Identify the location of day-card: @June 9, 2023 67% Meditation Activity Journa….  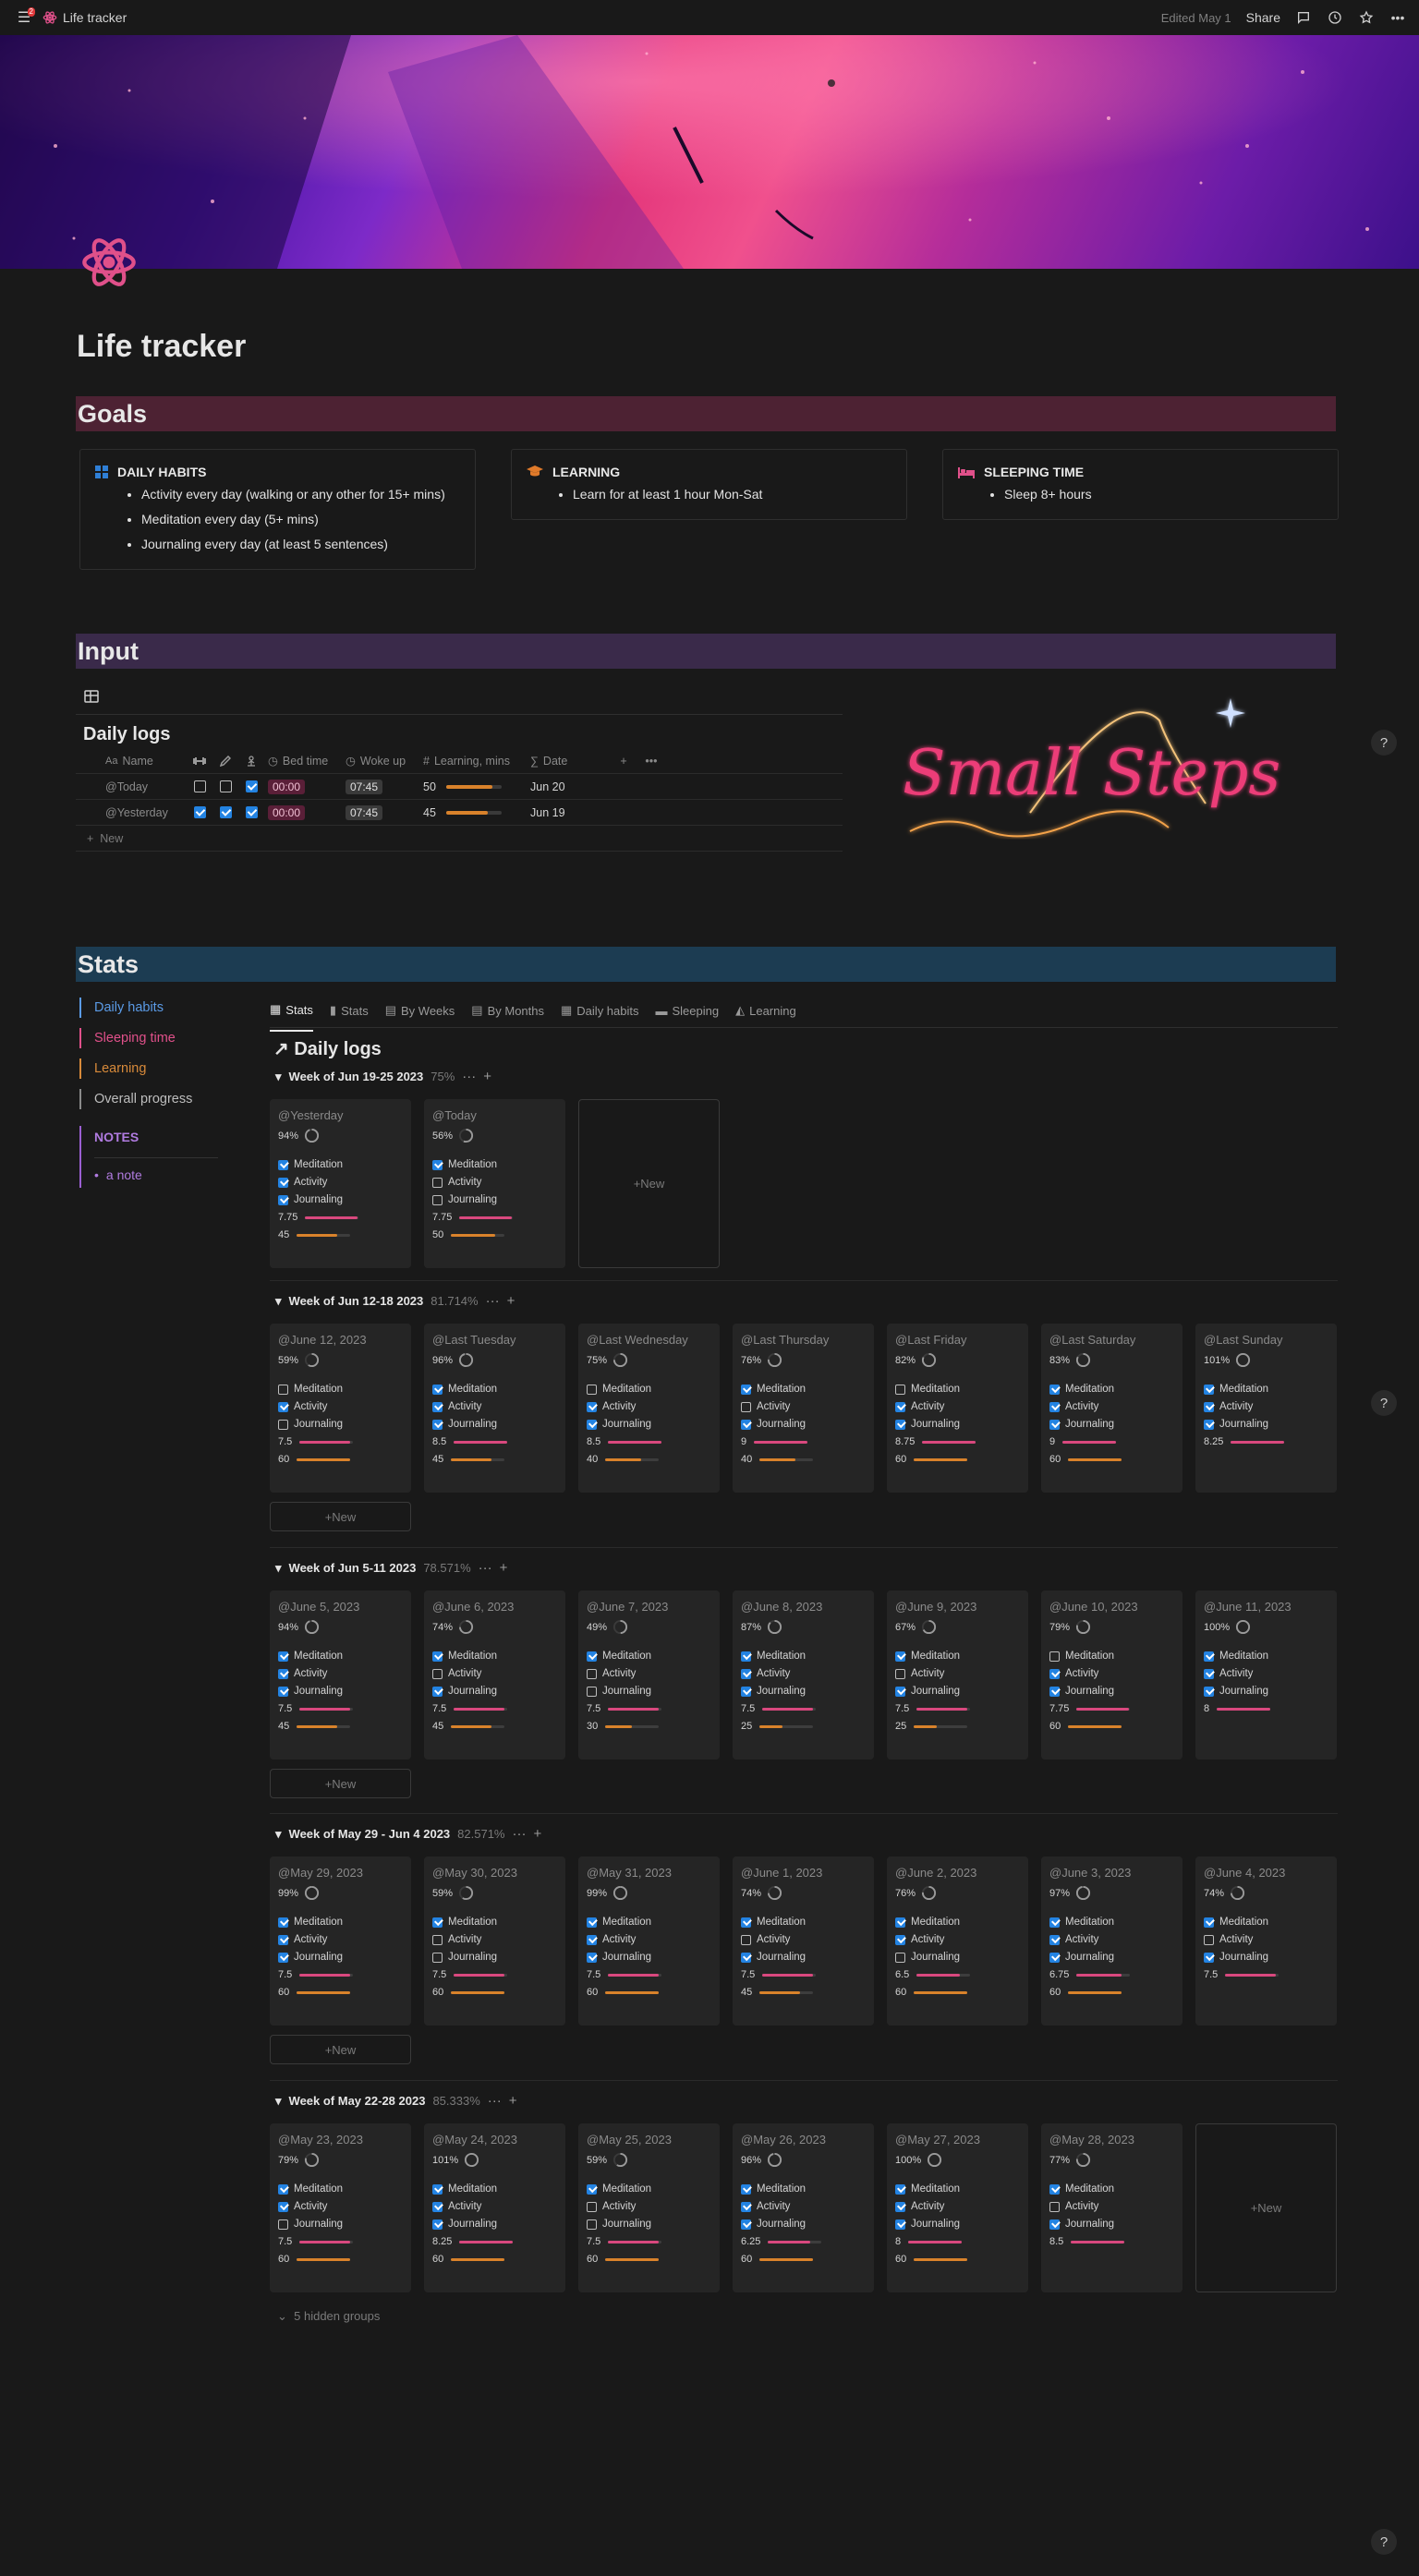
(958, 1675).